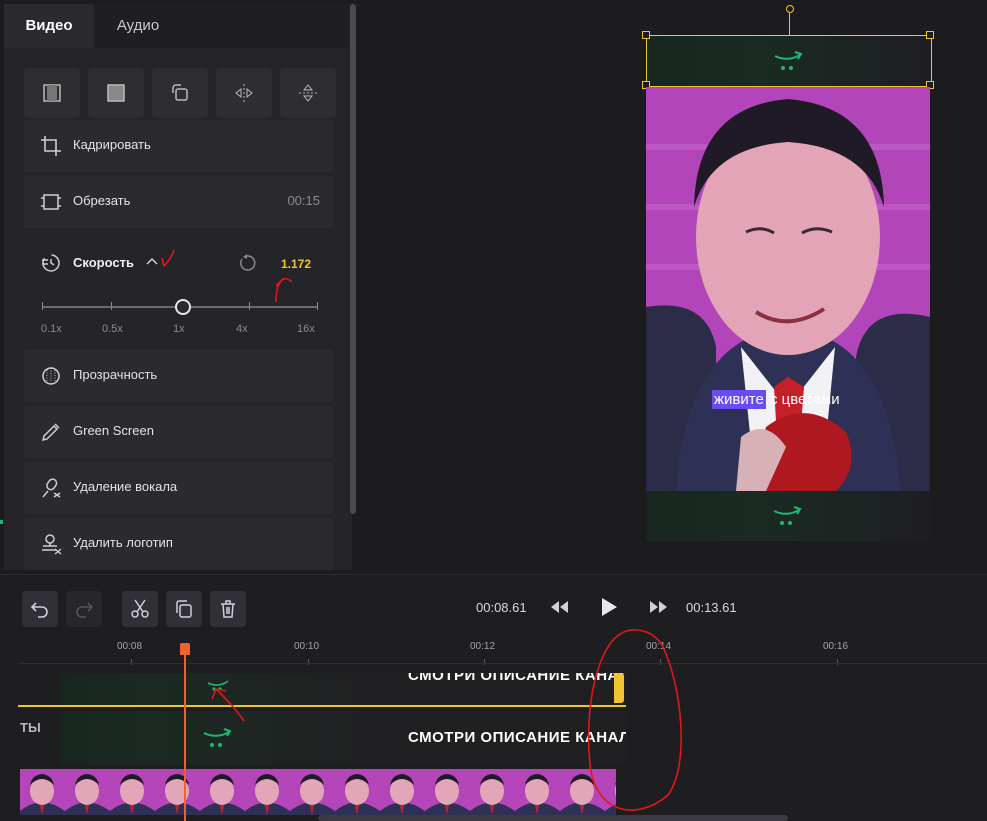  Describe the element at coordinates (179, 376) in the screenshot. I see `opacity-row: Прозрачность` at that location.